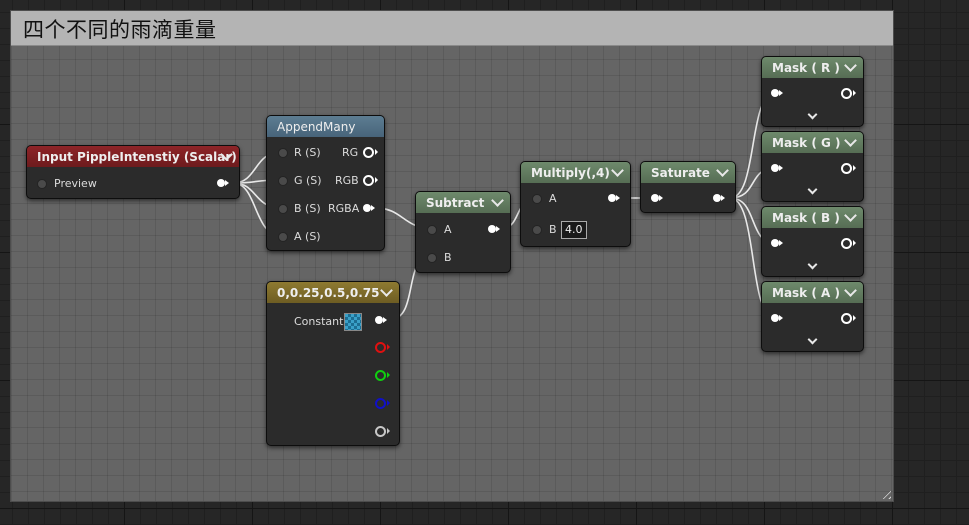 This screenshot has width=969, height=525. Describe the element at coordinates (308, 180) in the screenshot. I see `g-input-label: G (S)` at that location.